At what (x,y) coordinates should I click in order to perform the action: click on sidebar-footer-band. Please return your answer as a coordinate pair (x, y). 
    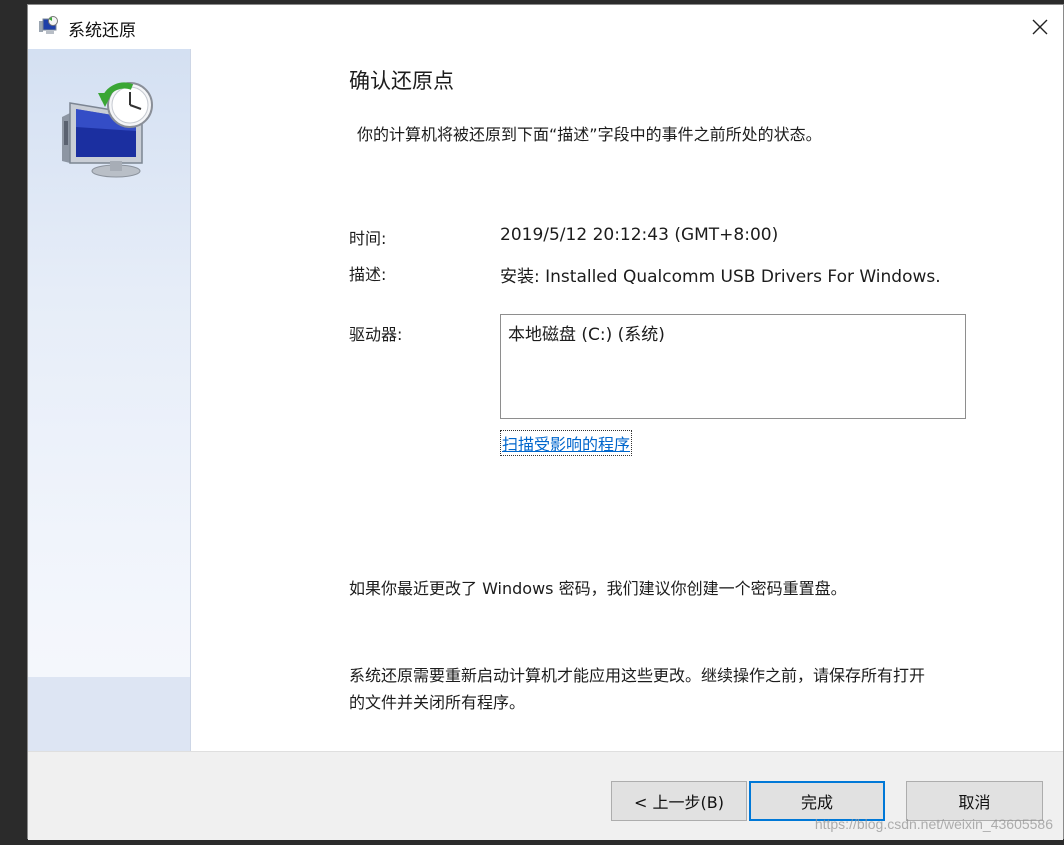
    Looking at the image, I should click on (109, 714).